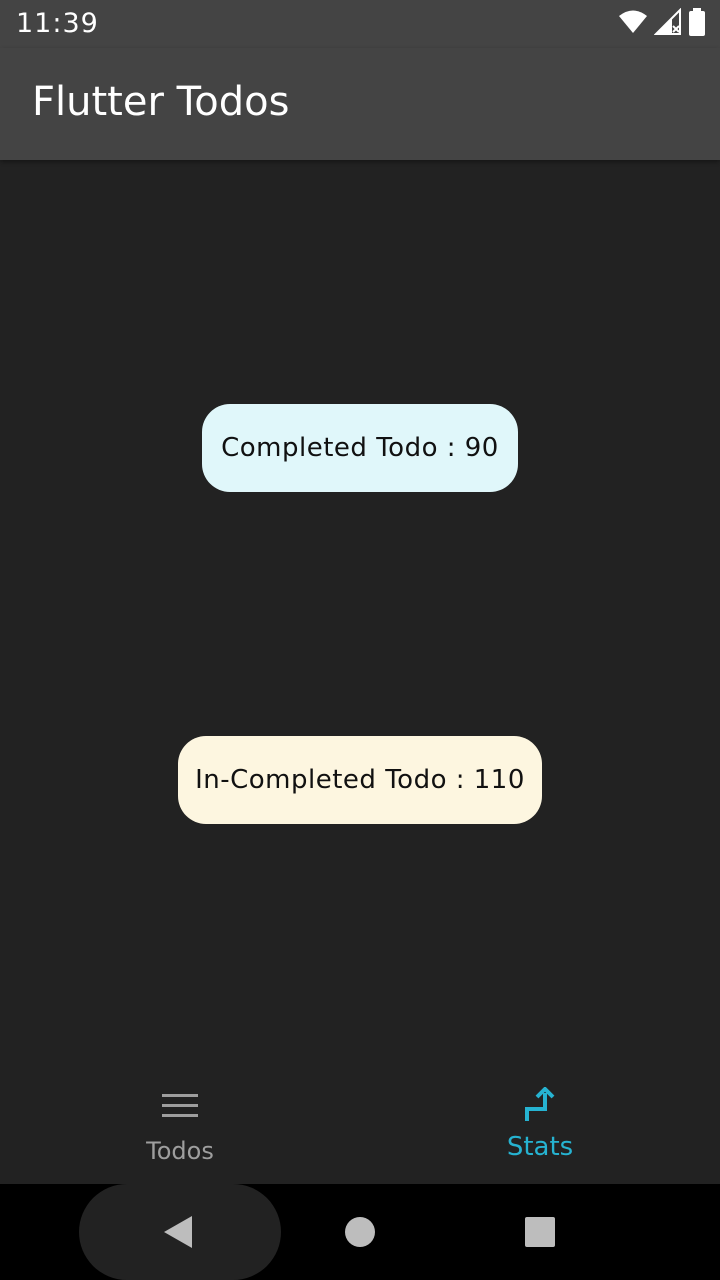  I want to click on list-icon, so click(180, 1106).